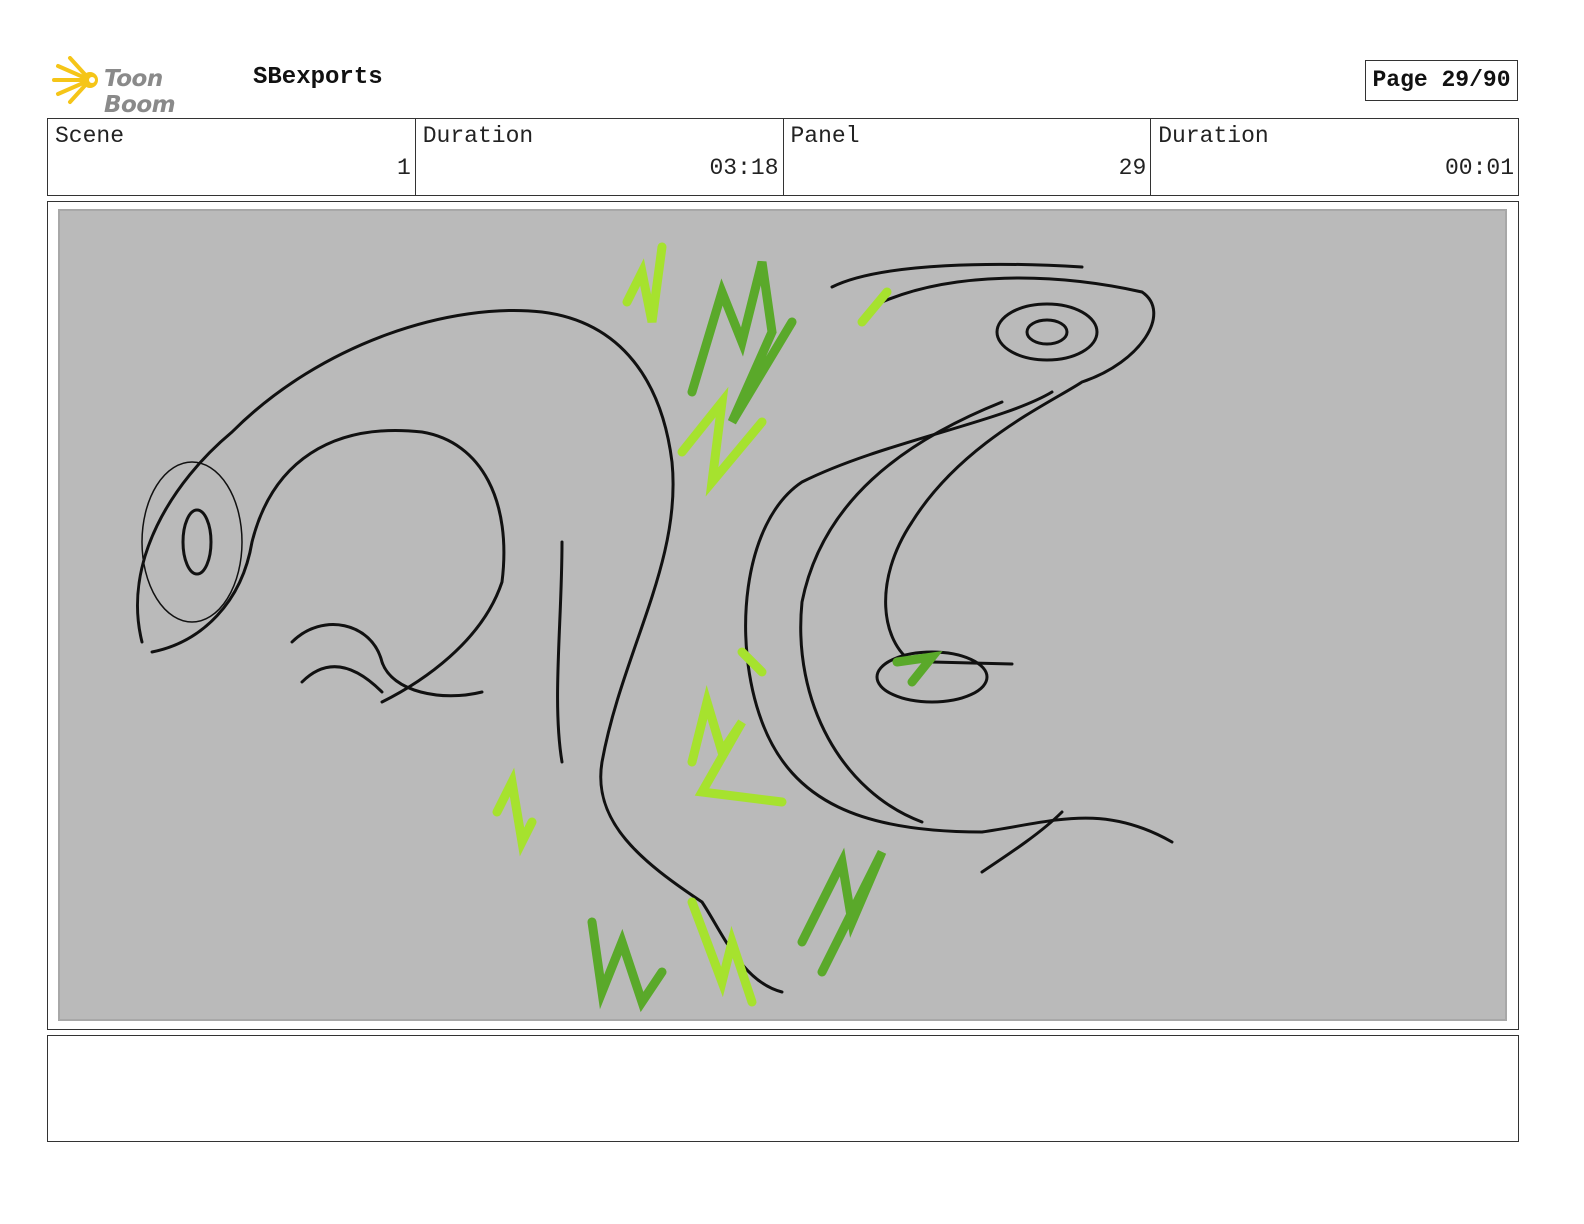  What do you see at coordinates (825, 136) in the screenshot?
I see `panel-label: Panel` at bounding box center [825, 136].